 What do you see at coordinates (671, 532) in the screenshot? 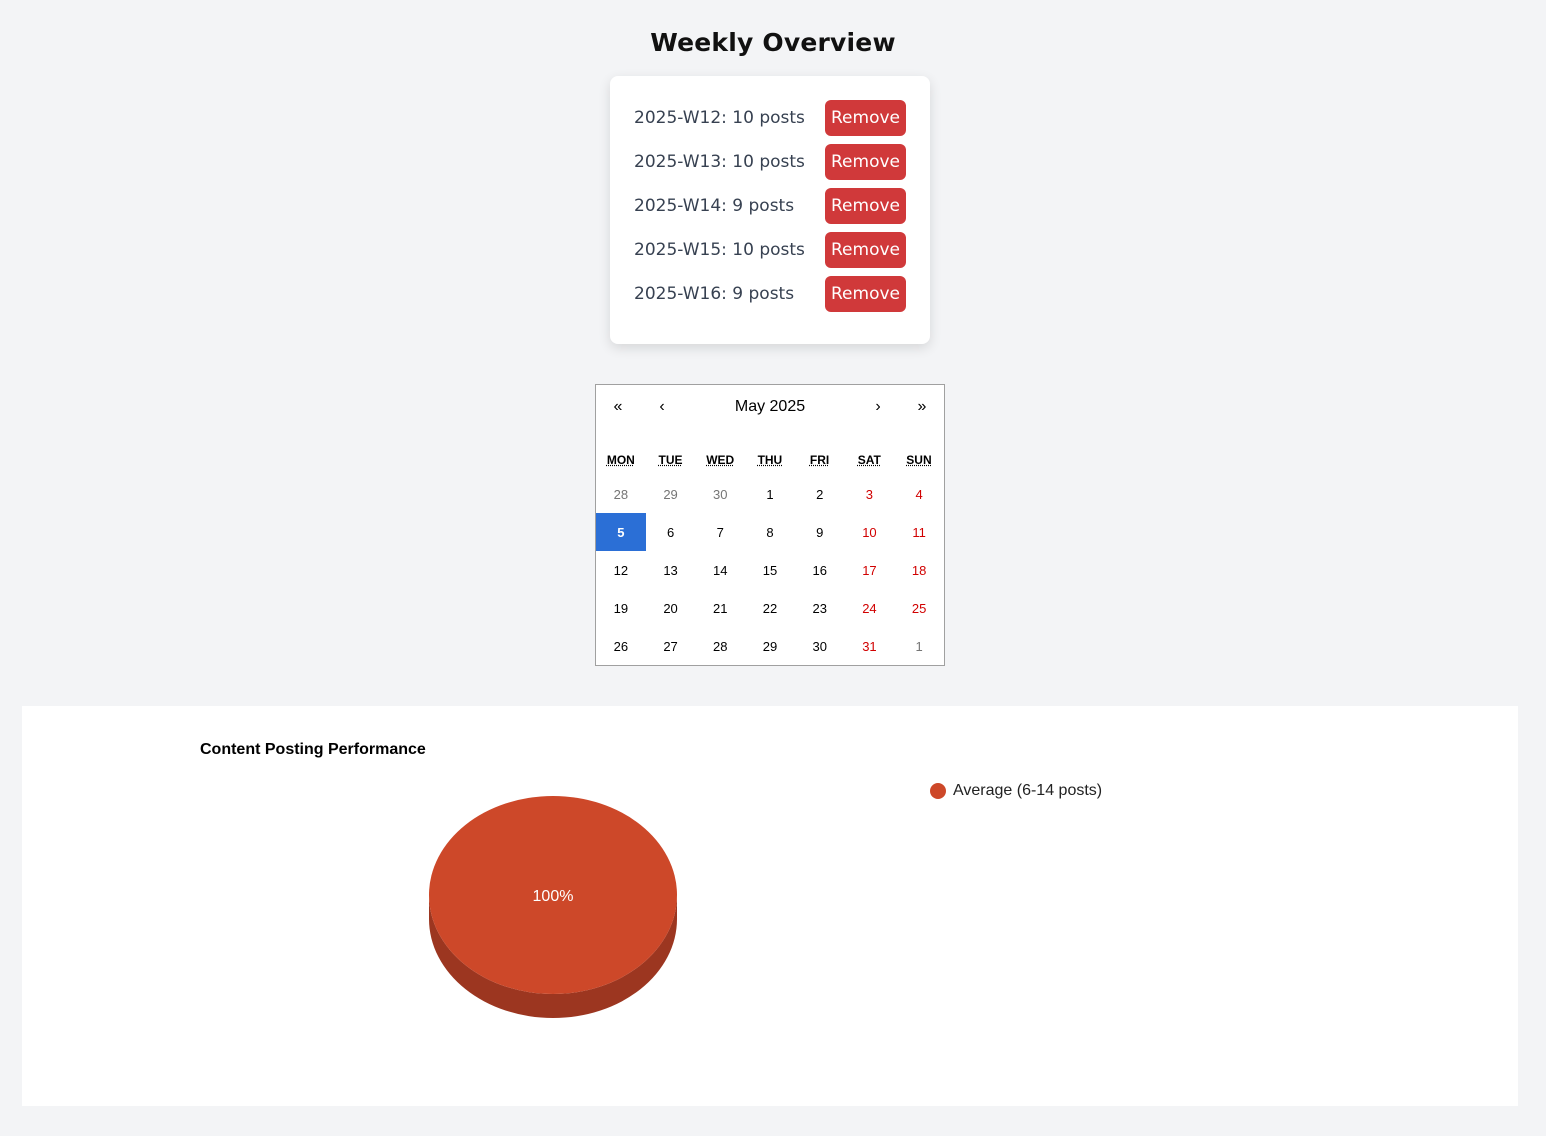
I see `calendar-day: 6` at bounding box center [671, 532].